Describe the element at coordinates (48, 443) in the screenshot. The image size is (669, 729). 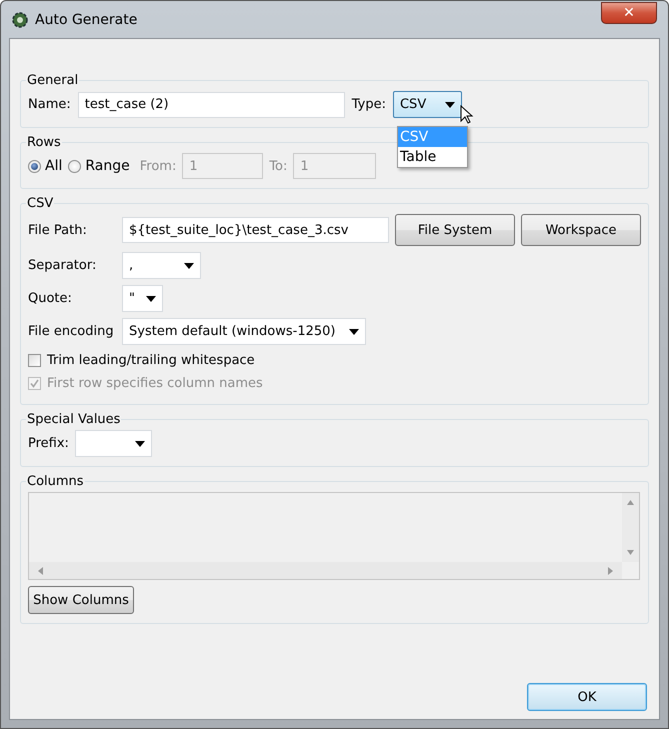
I see `field-label: Prefix:` at that location.